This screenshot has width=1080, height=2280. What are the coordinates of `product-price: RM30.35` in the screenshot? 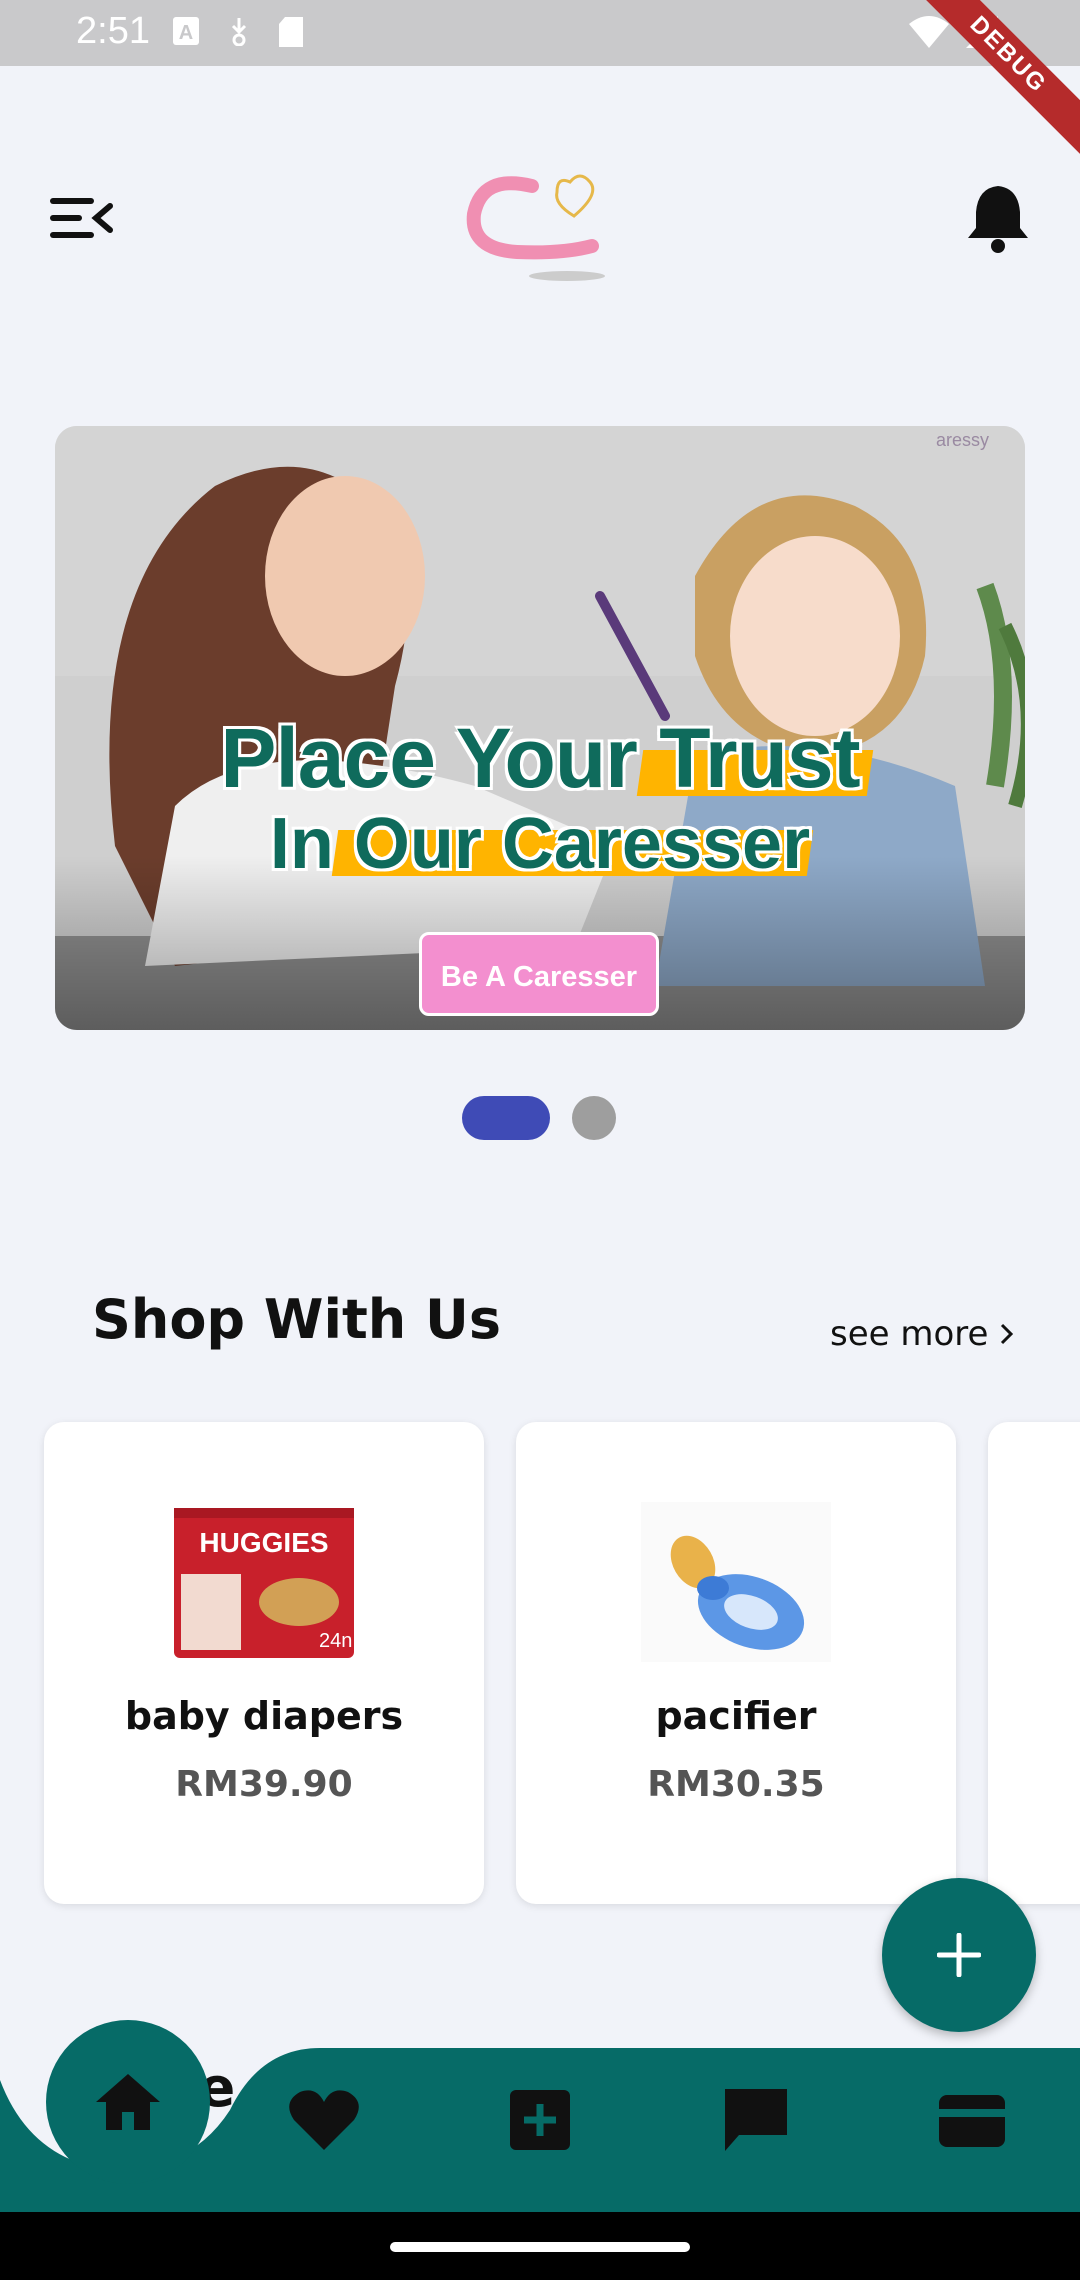 It's located at (736, 1784).